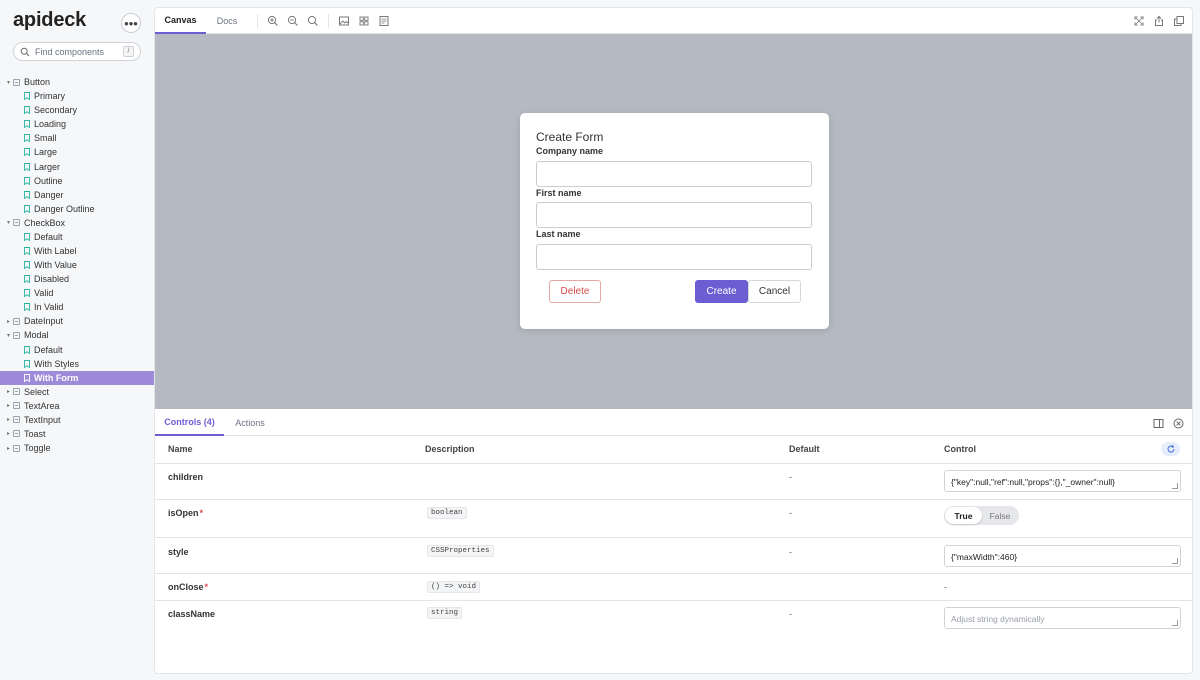 This screenshot has height=680, width=1200. What do you see at coordinates (674, 257) in the screenshot?
I see `last-name-input` at bounding box center [674, 257].